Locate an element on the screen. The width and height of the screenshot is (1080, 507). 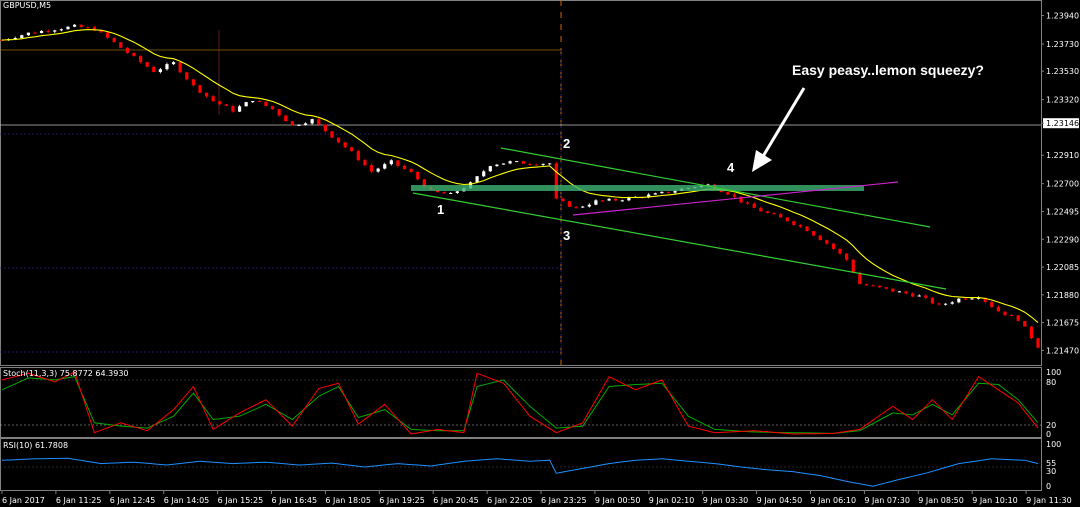
rsi-tick-0: 0 is located at coordinates (1048, 486).